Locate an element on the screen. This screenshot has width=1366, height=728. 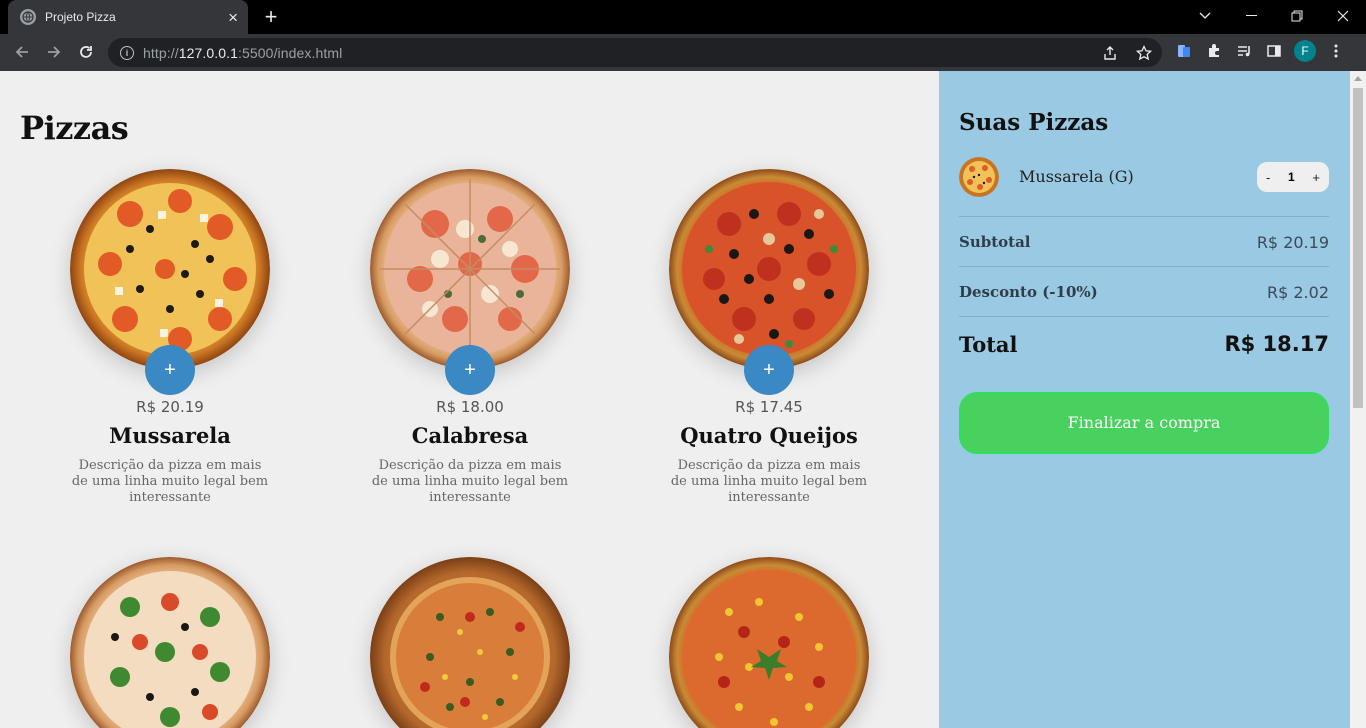
cart-item-image is located at coordinates (979, 177).